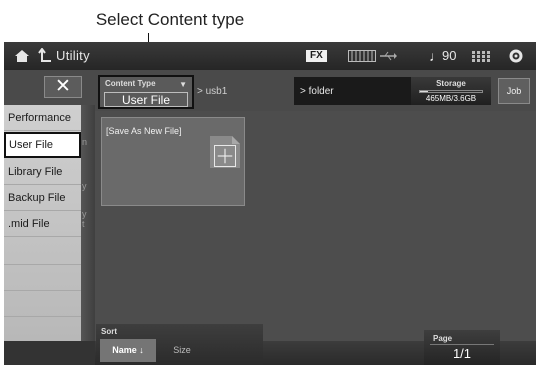 Image resolution: width=536 pixels, height=365 pixels. Describe the element at coordinates (173, 161) in the screenshot. I see `save-as-new-file-tile: [Save As New File]` at that location.